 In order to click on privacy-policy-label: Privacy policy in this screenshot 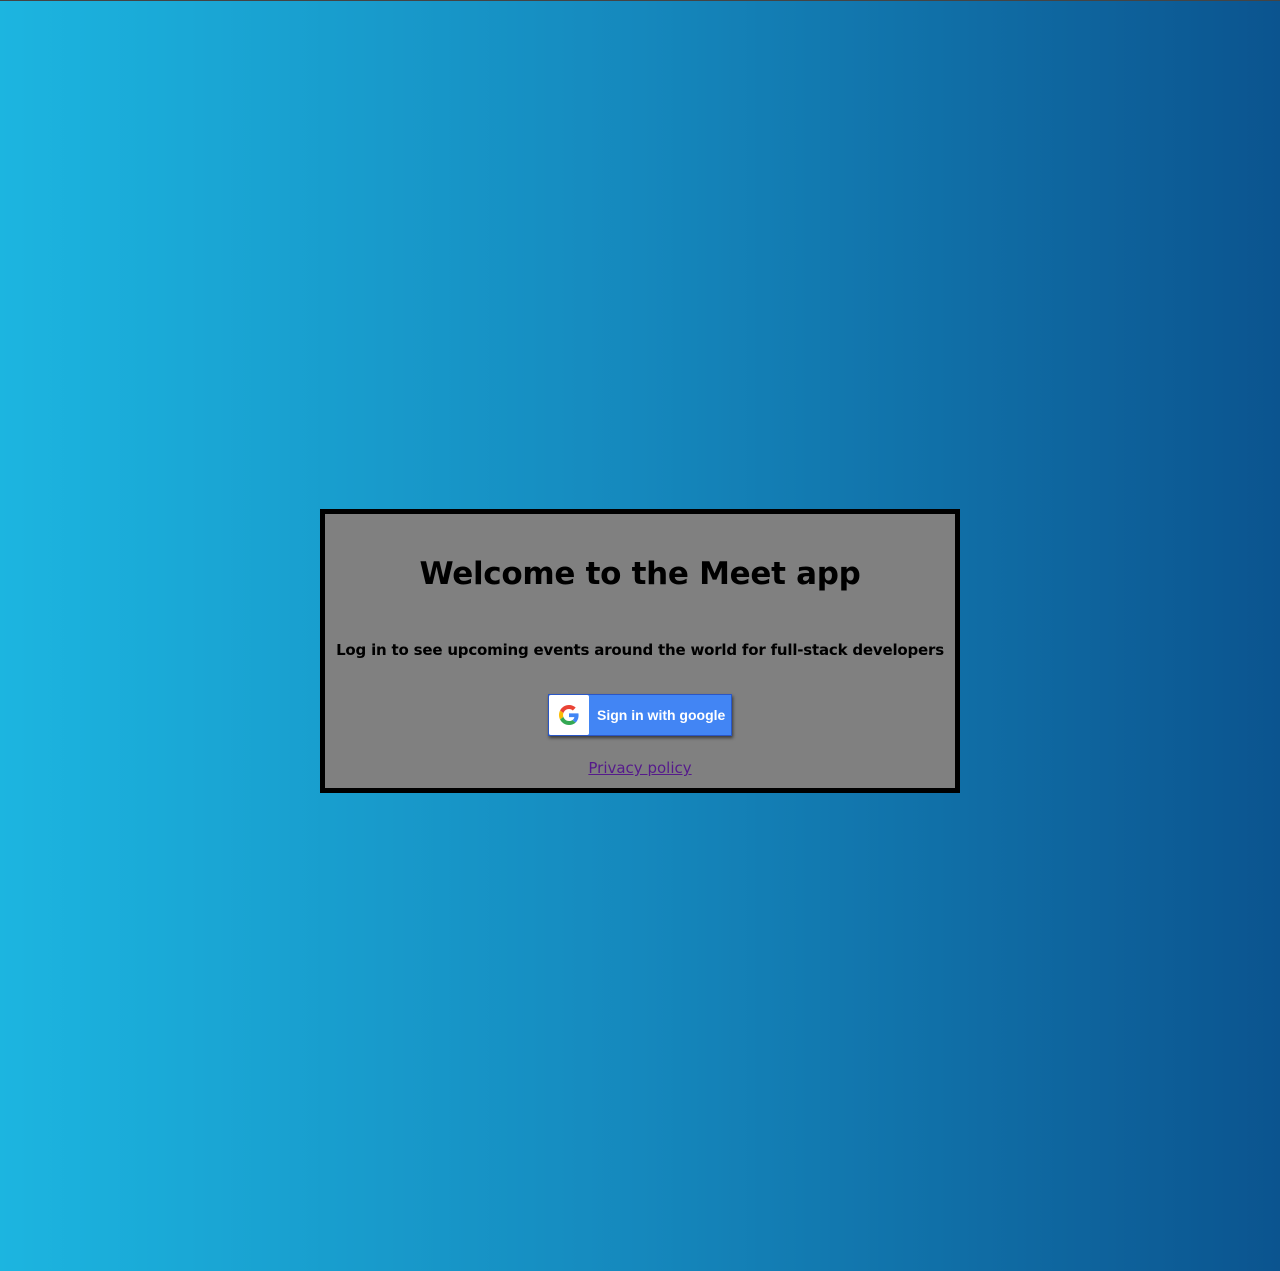, I will do `click(640, 768)`.